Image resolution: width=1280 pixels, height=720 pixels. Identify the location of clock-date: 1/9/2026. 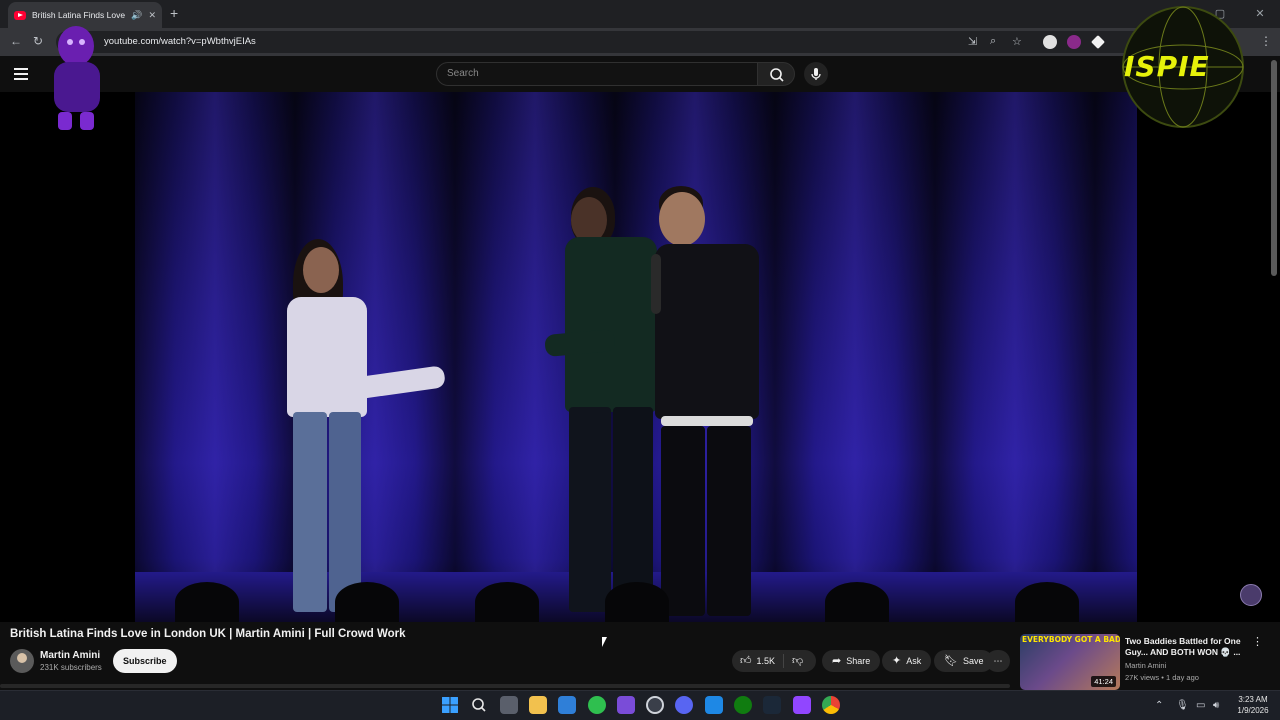
(1253, 710).